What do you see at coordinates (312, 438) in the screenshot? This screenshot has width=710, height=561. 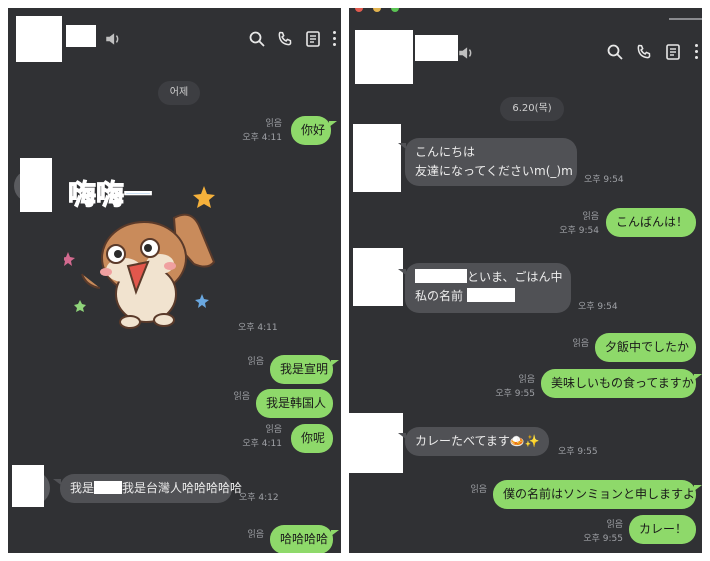 I see `message-bubble-sent: 你呢` at bounding box center [312, 438].